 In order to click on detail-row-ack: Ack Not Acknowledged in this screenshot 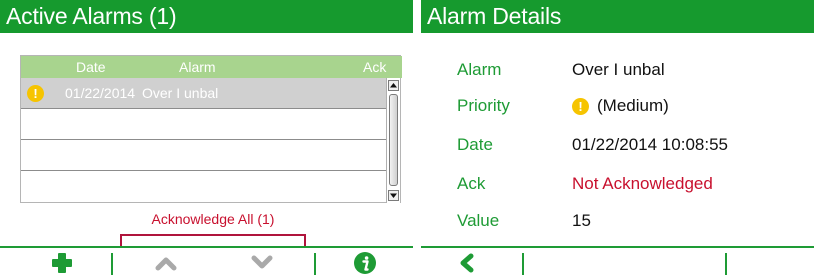, I will do `click(617, 184)`.